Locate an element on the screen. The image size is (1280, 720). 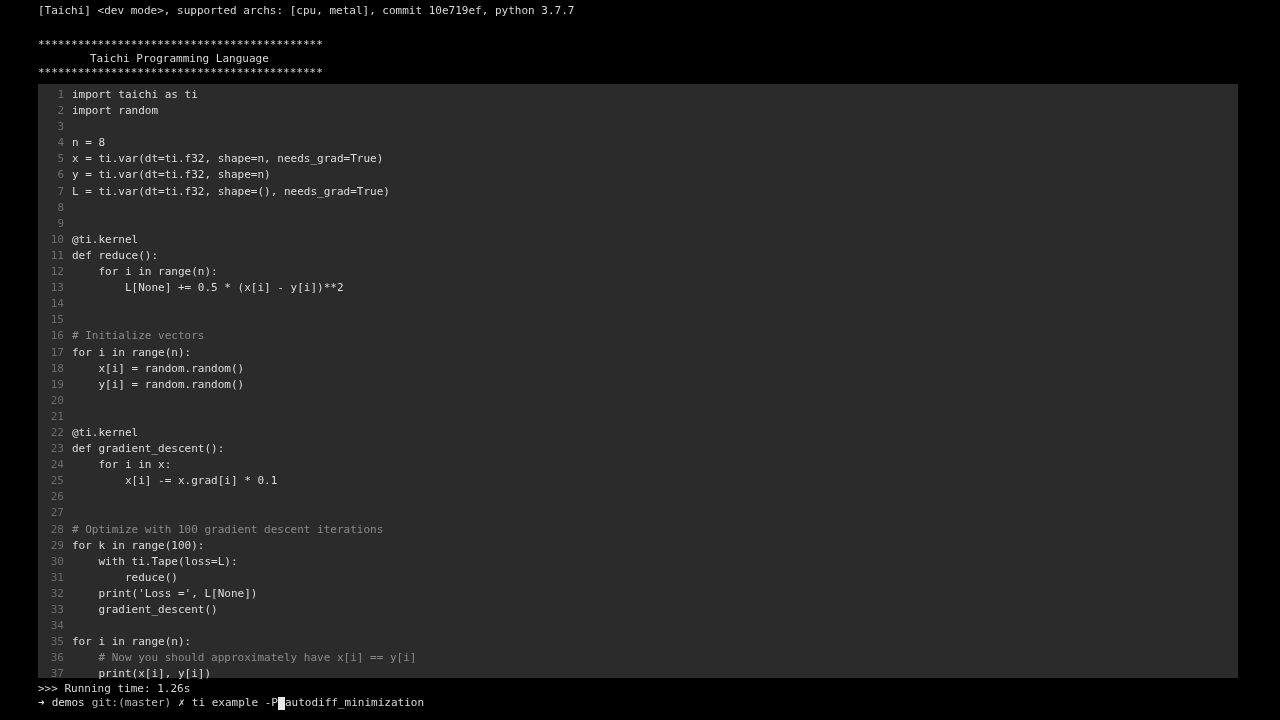
cursor-icon is located at coordinates (281, 703).